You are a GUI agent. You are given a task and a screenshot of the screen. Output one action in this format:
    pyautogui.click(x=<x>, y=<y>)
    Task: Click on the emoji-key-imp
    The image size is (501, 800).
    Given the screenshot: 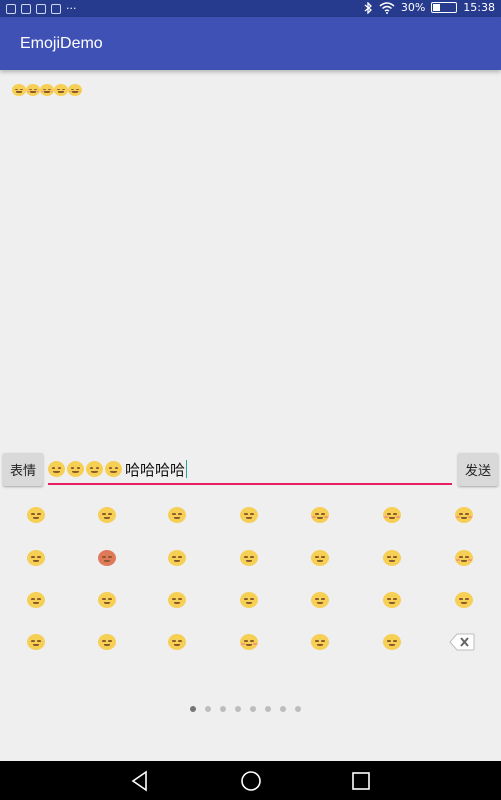 What is the action you would take?
    pyautogui.click(x=107, y=558)
    